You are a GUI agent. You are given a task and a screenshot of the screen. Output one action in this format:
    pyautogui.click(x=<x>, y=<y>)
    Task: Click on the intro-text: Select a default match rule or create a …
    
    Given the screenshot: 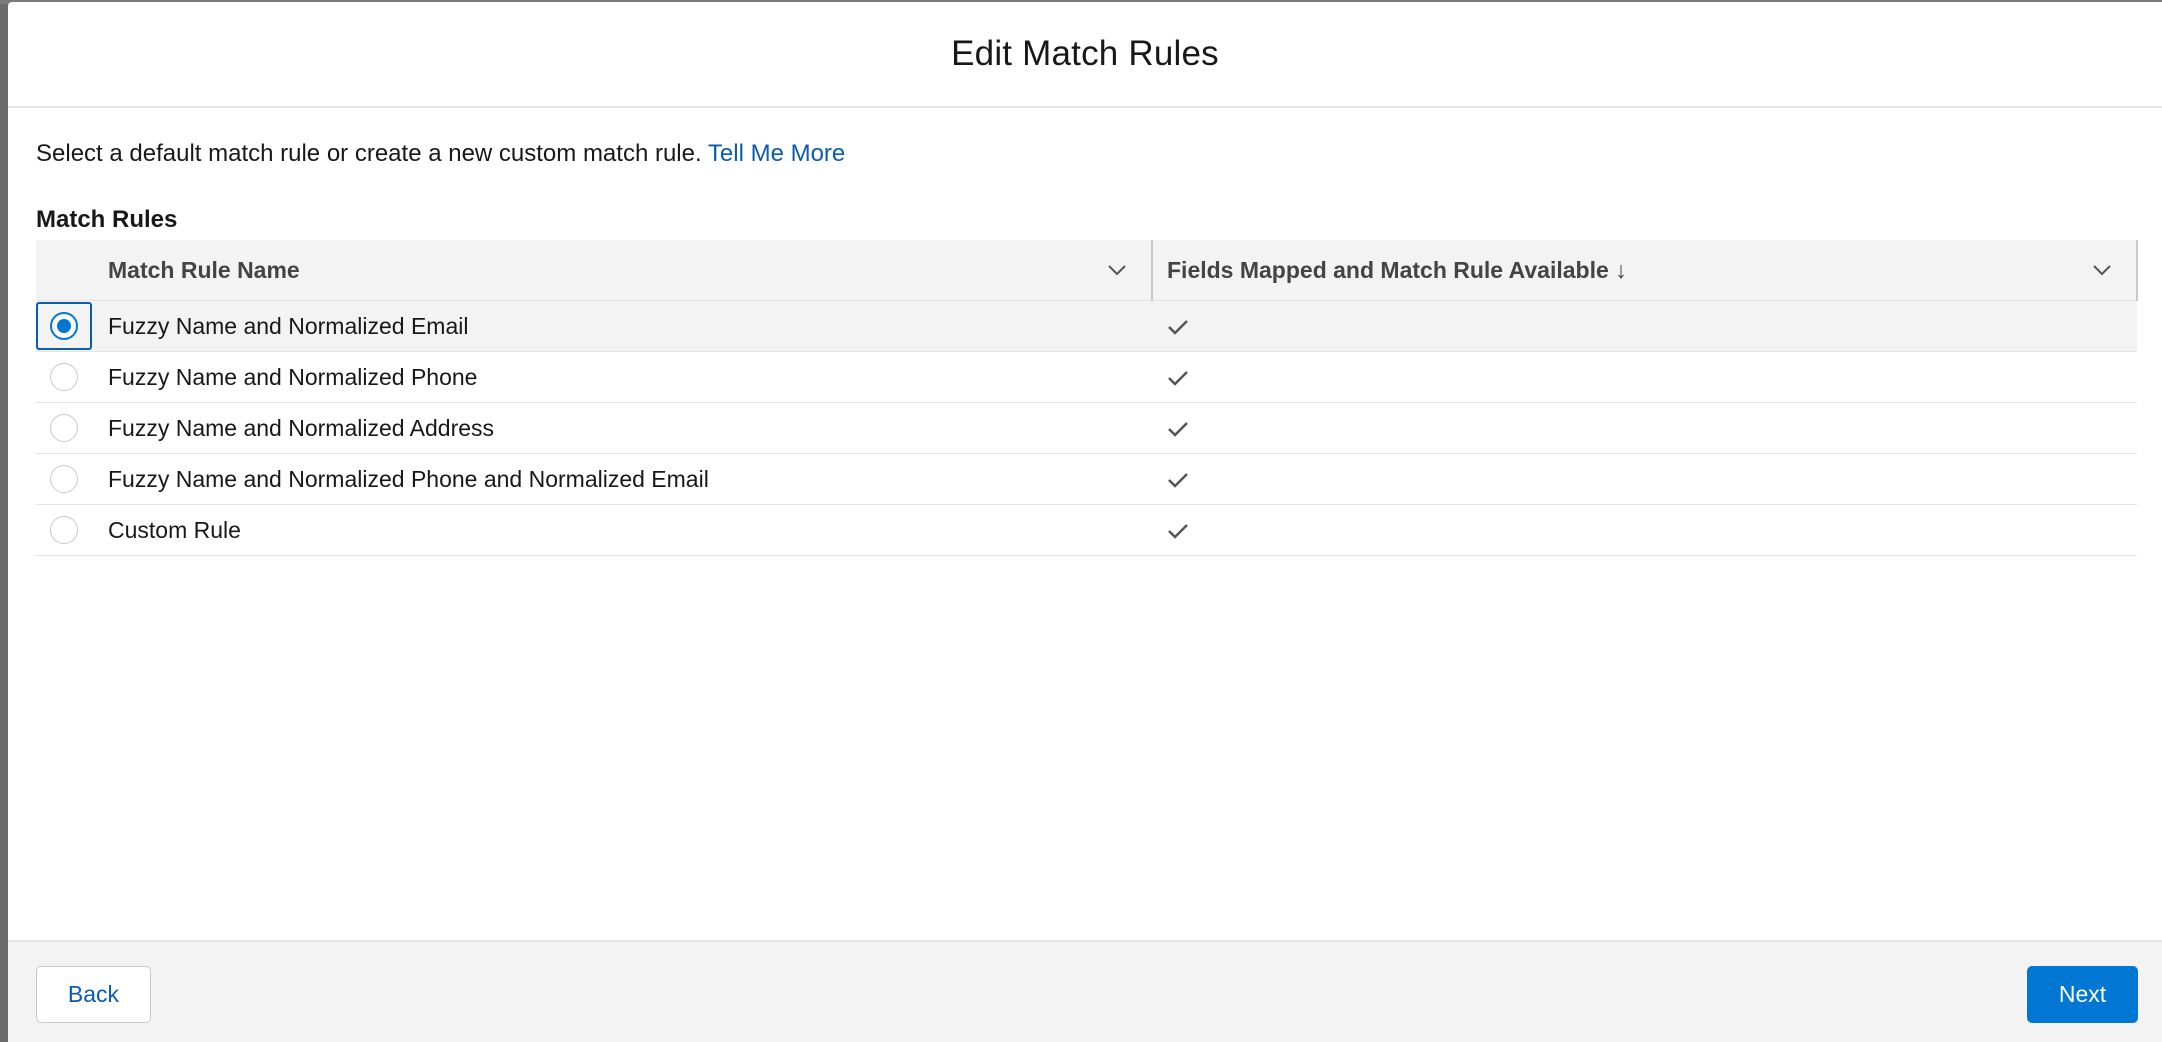 What is the action you would take?
    pyautogui.click(x=369, y=153)
    